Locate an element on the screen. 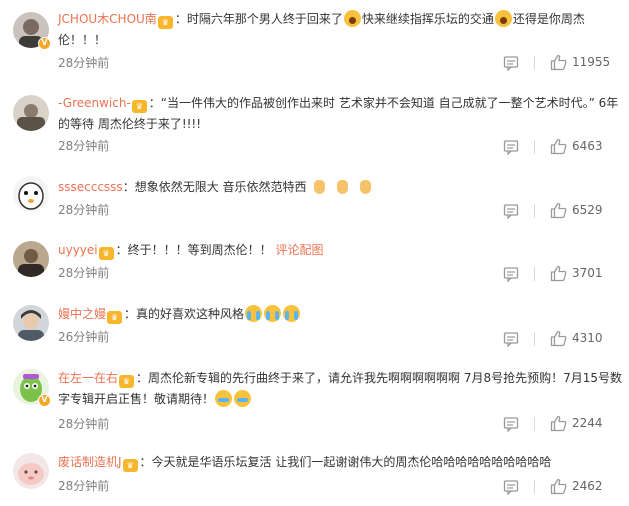 This screenshot has height=506, width=629. timestamp: 26分钟前 is located at coordinates (84, 337).